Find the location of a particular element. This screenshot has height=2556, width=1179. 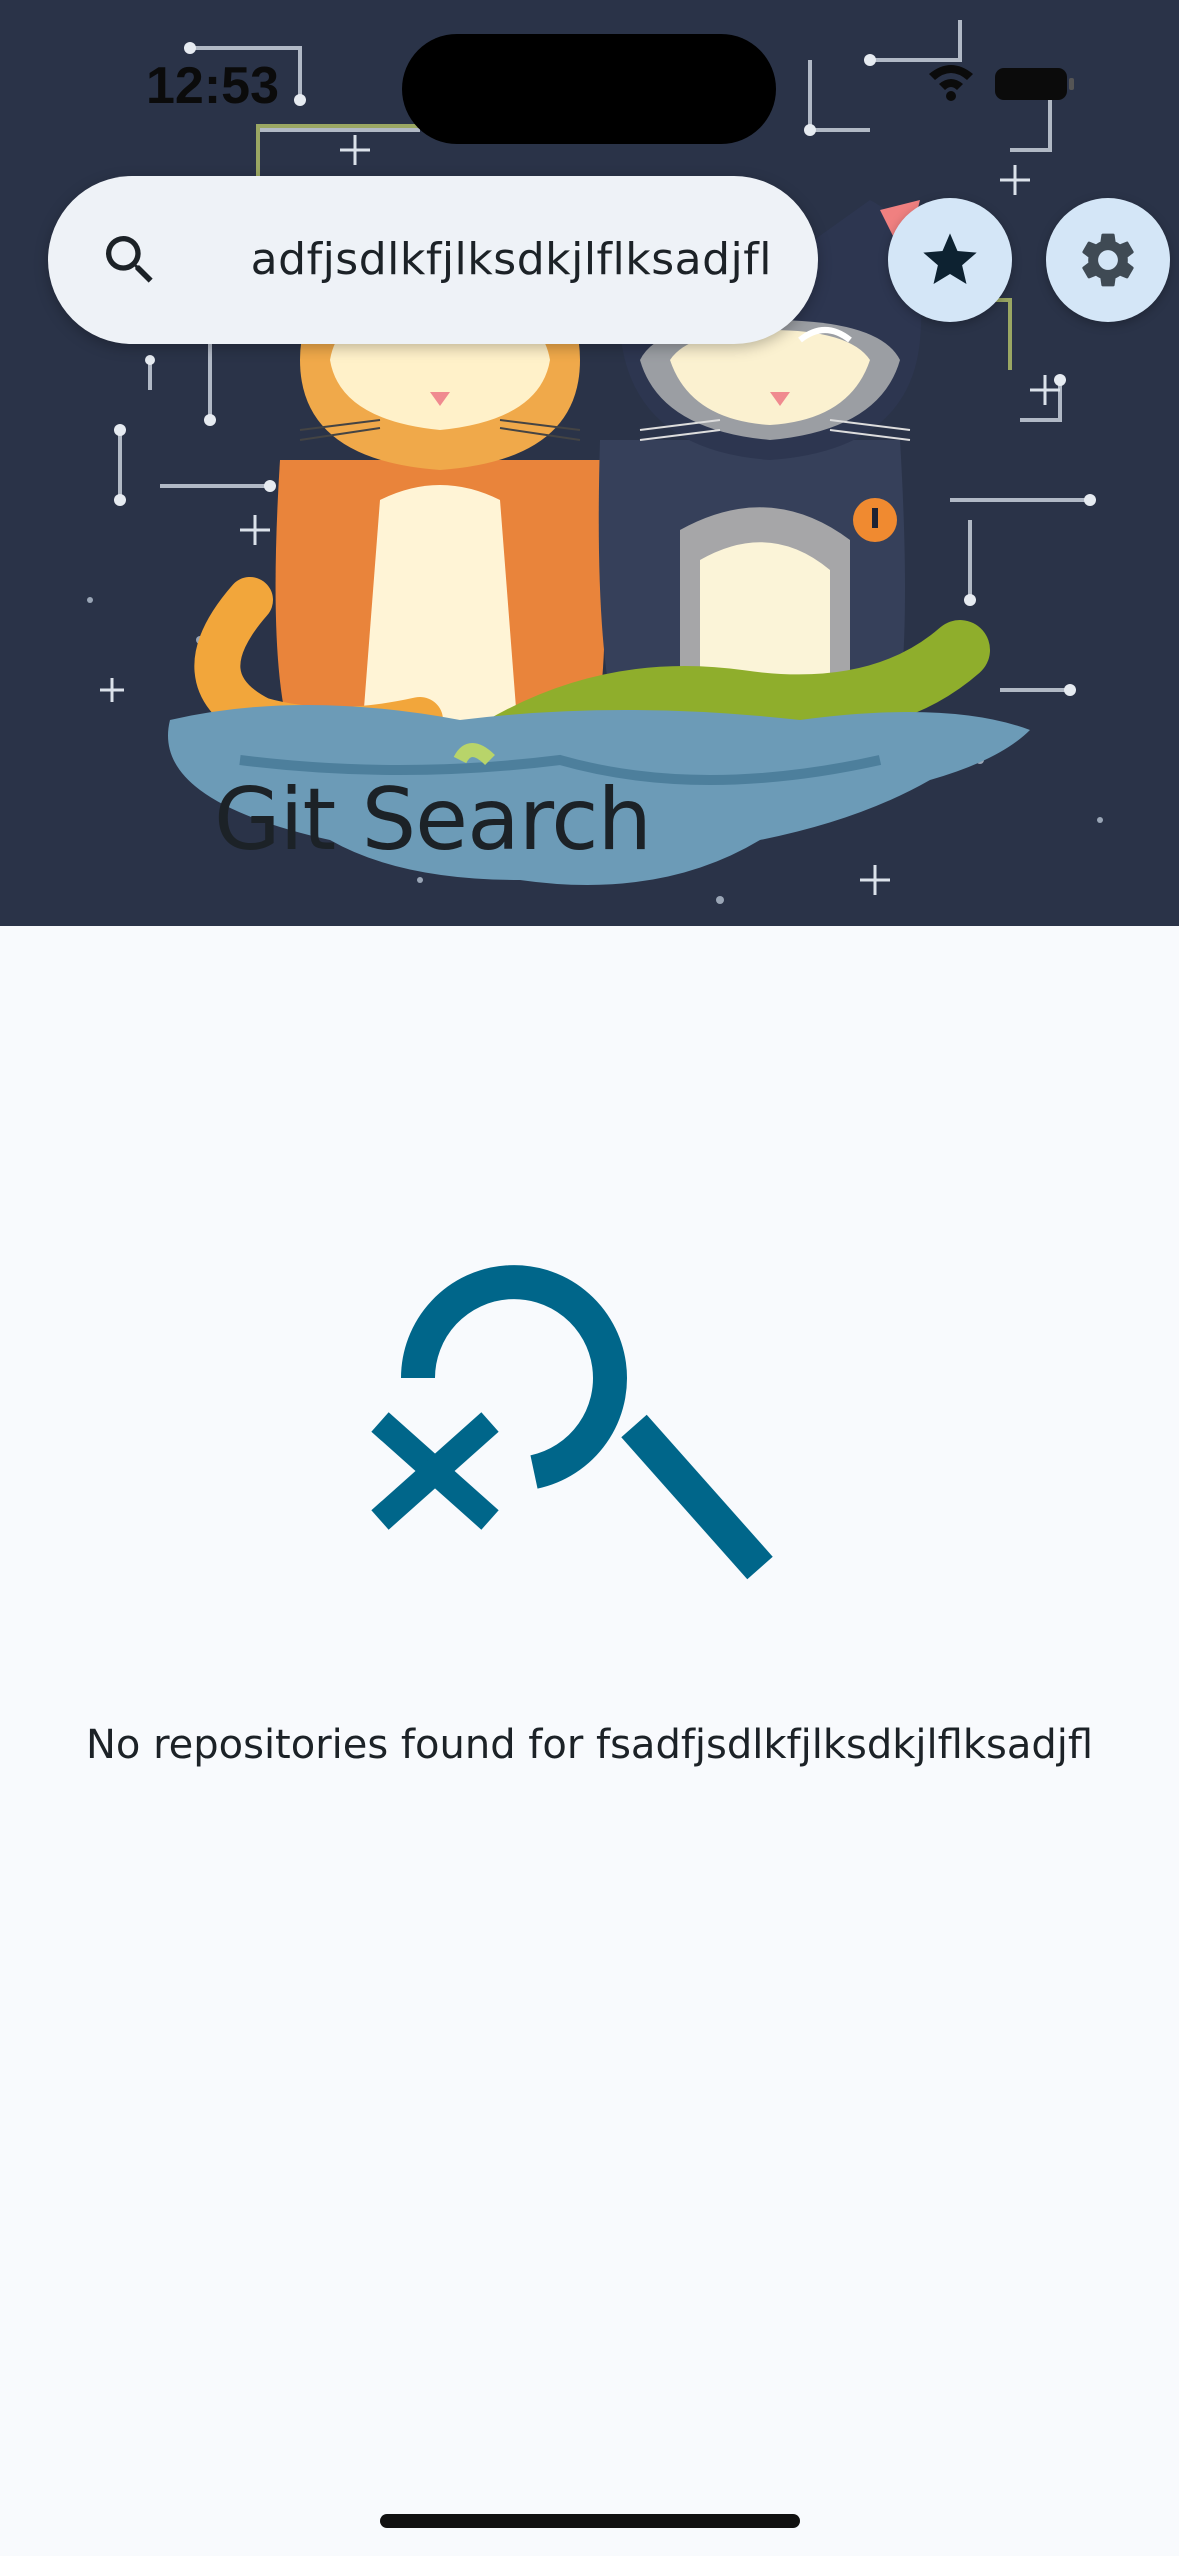

star-icon is located at coordinates (950, 258).